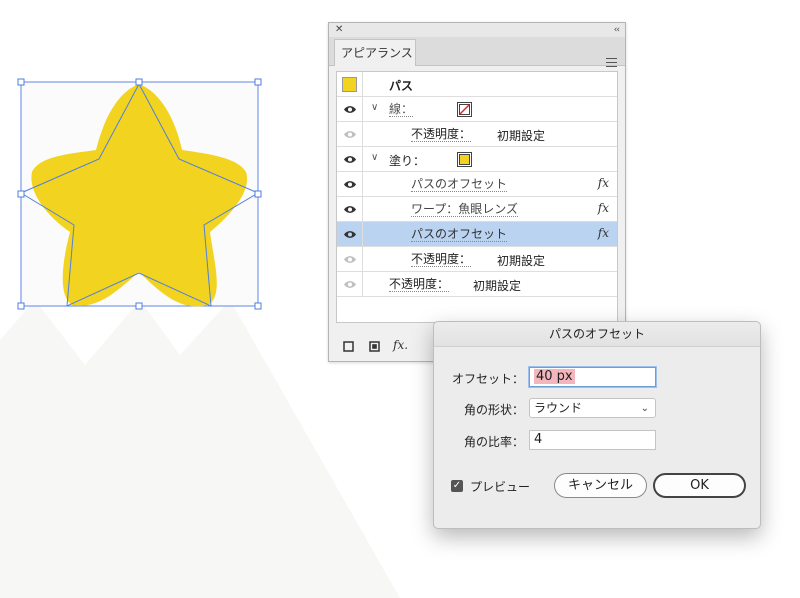 This screenshot has width=800, height=598. I want to click on handle-top-left, so click(21, 82).